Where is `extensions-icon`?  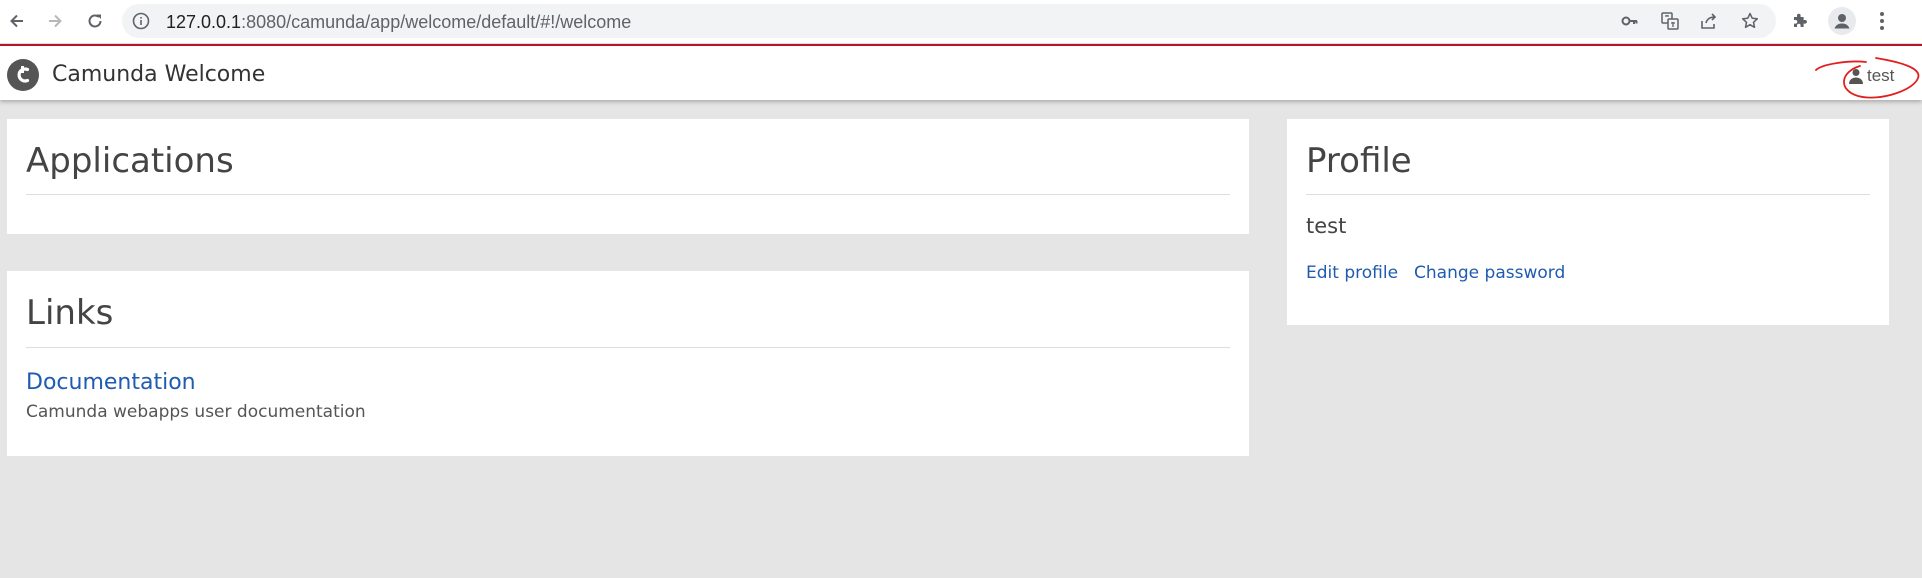 extensions-icon is located at coordinates (1800, 20).